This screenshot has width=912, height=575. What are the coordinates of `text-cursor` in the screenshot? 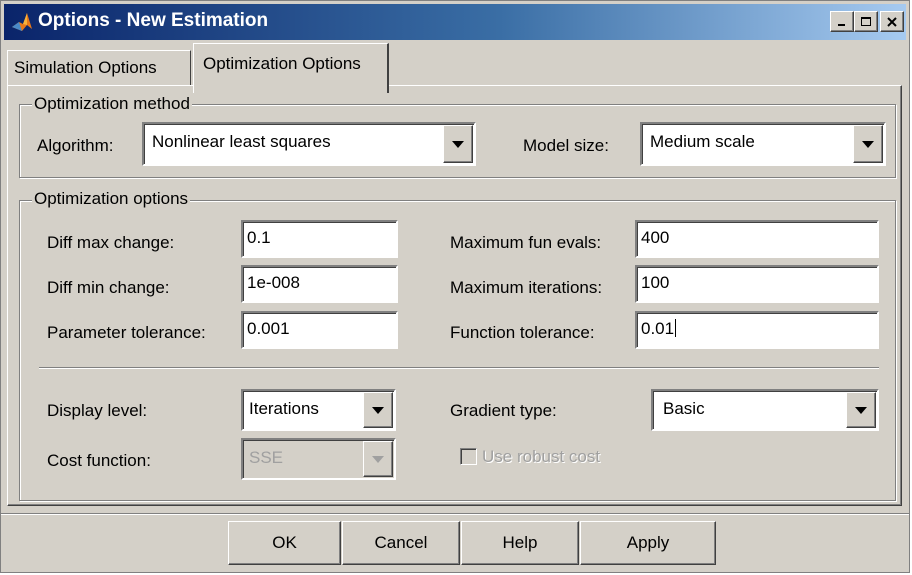 It's located at (676, 328).